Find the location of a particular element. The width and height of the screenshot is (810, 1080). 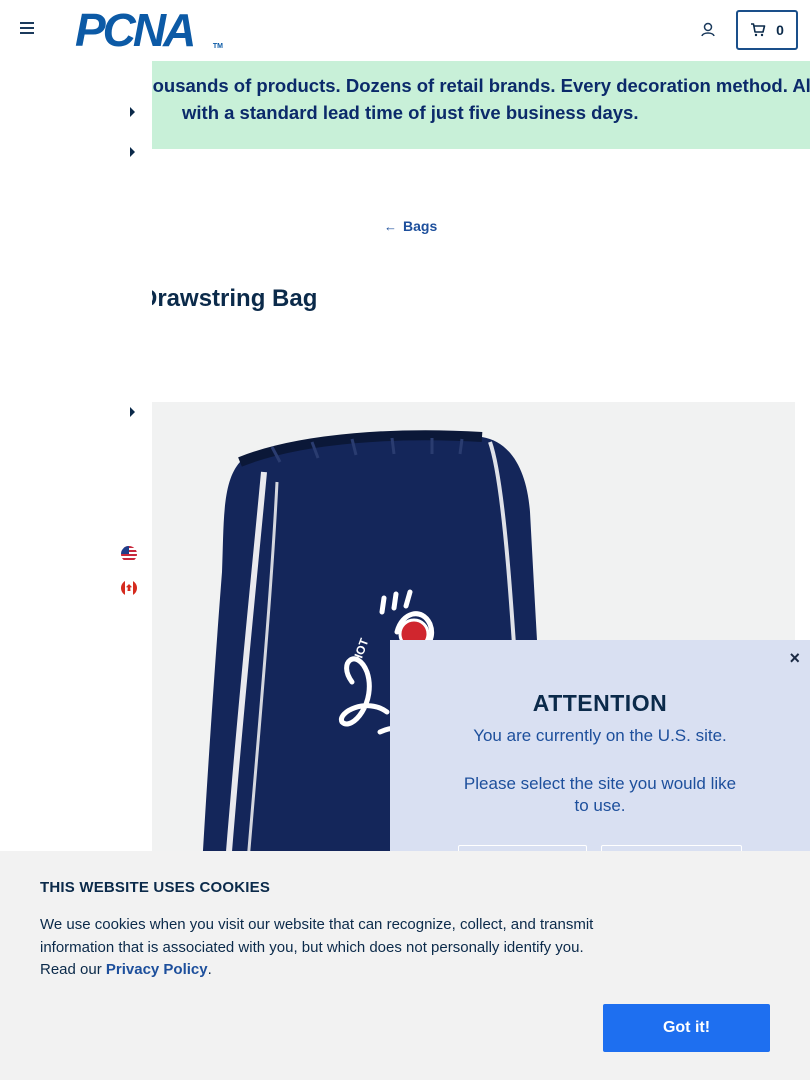

site-header: PCNA TM 0 is located at coordinates (405, 30).